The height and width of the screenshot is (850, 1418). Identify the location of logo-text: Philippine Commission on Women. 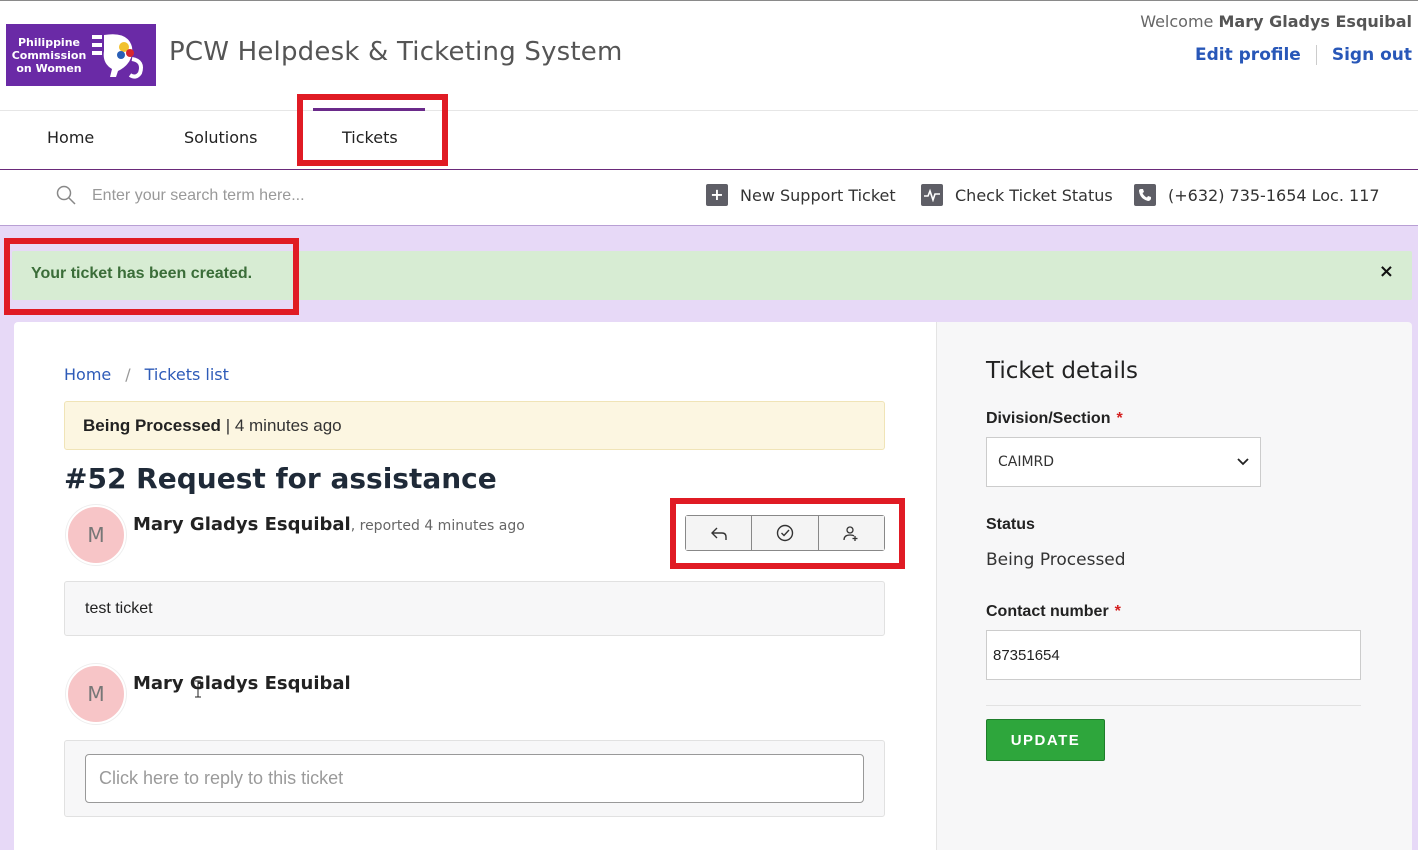
(49, 55).